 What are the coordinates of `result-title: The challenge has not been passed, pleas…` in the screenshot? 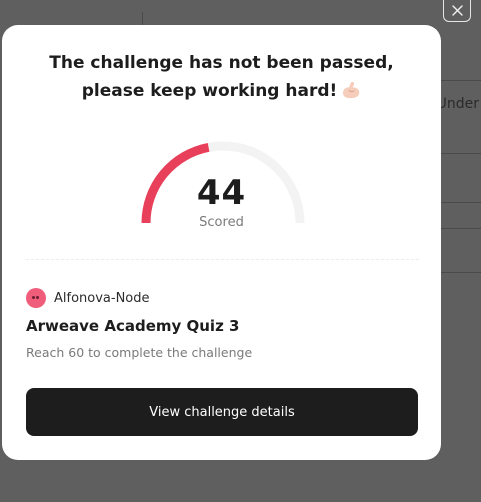 It's located at (221, 78).